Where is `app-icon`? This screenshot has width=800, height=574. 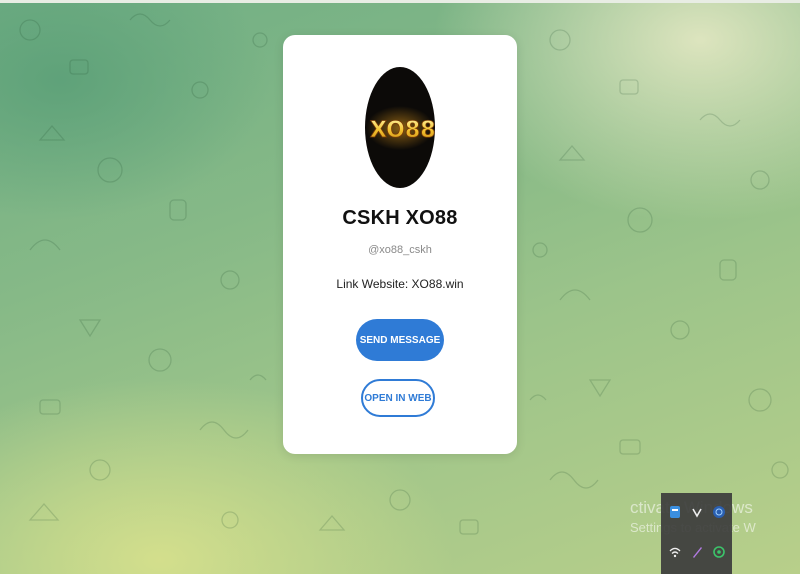 app-icon is located at coordinates (675, 512).